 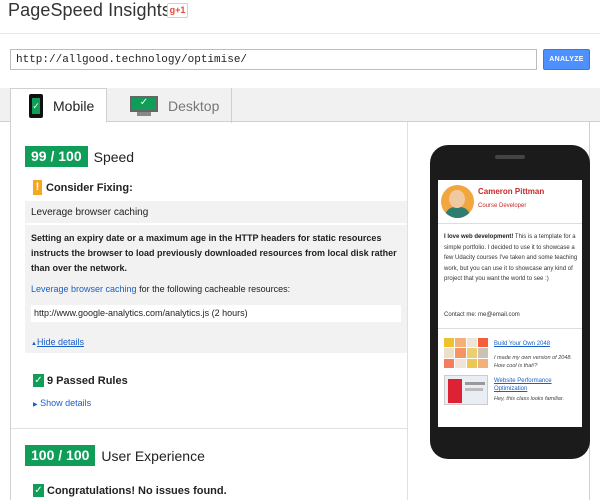 I want to click on hide-details-link: ▲Hide details, so click(x=57, y=342).